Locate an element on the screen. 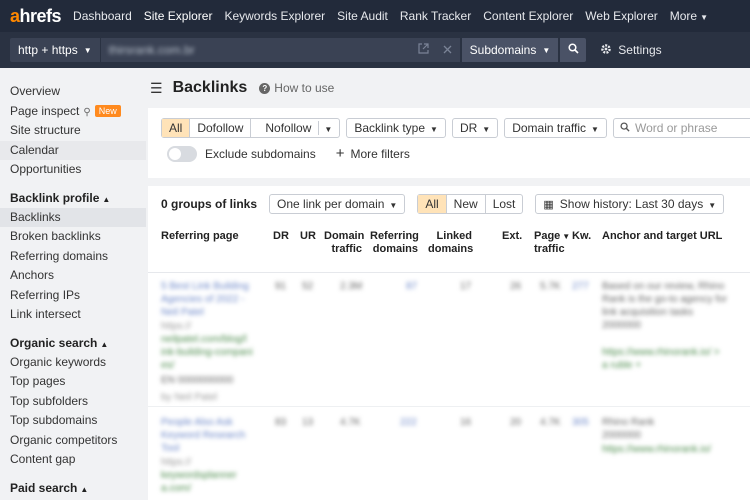 The width and height of the screenshot is (750, 500). col-anchor-target: Anchor and target URL is located at coordinates (662, 236).